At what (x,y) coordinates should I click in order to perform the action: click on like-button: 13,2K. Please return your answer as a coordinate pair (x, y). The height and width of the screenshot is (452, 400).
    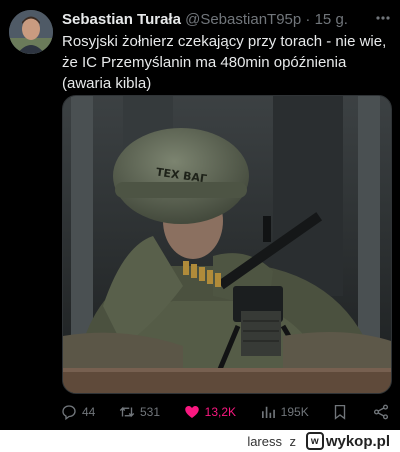
    Looking at the image, I should click on (209, 412).